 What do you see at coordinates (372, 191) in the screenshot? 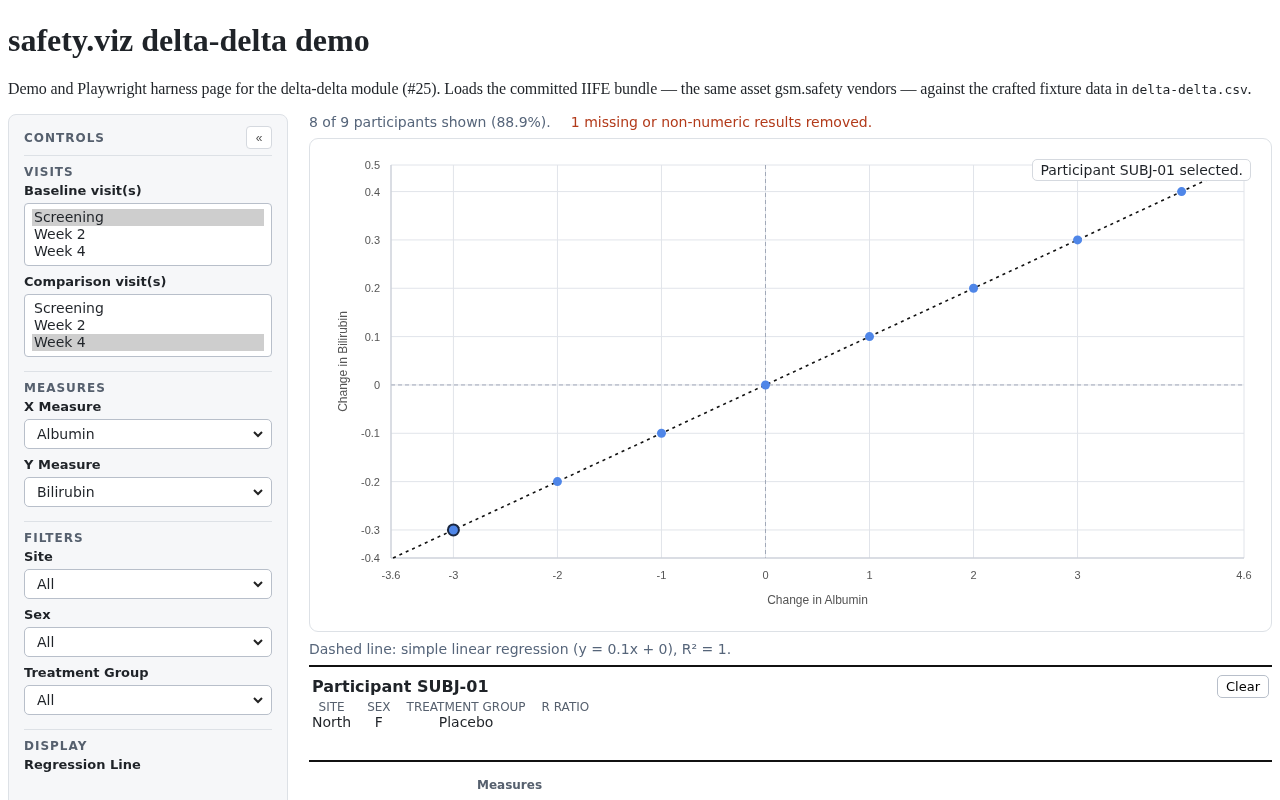
I see `y-tick-label: 0.4` at bounding box center [372, 191].